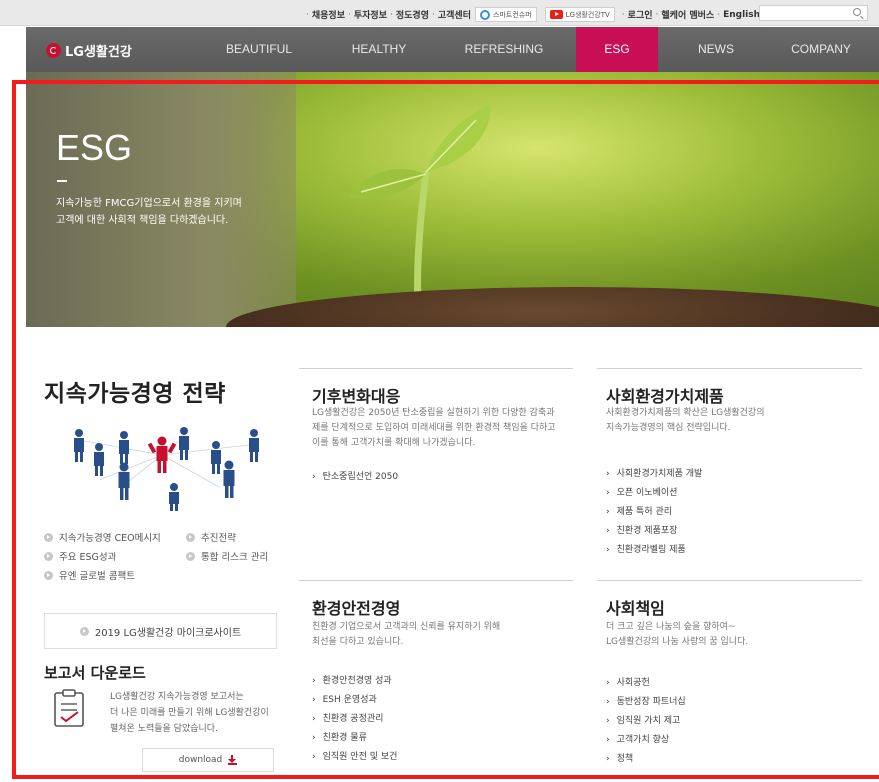 Image resolution: width=879 pixels, height=782 pixels. What do you see at coordinates (69, 708) in the screenshot?
I see `report-document-icon` at bounding box center [69, 708].